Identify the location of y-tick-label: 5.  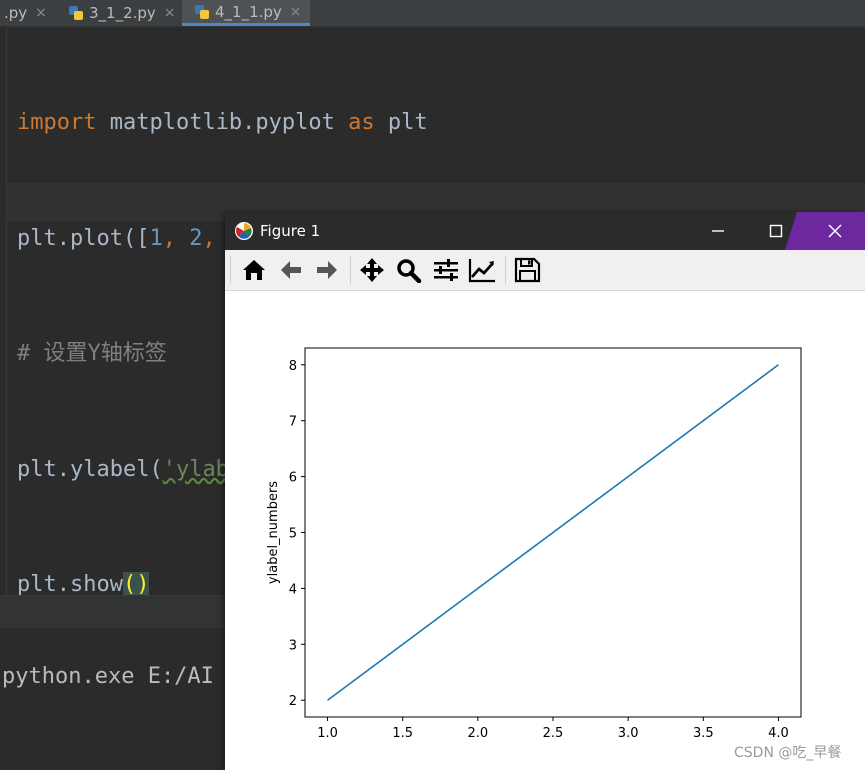
(293, 534).